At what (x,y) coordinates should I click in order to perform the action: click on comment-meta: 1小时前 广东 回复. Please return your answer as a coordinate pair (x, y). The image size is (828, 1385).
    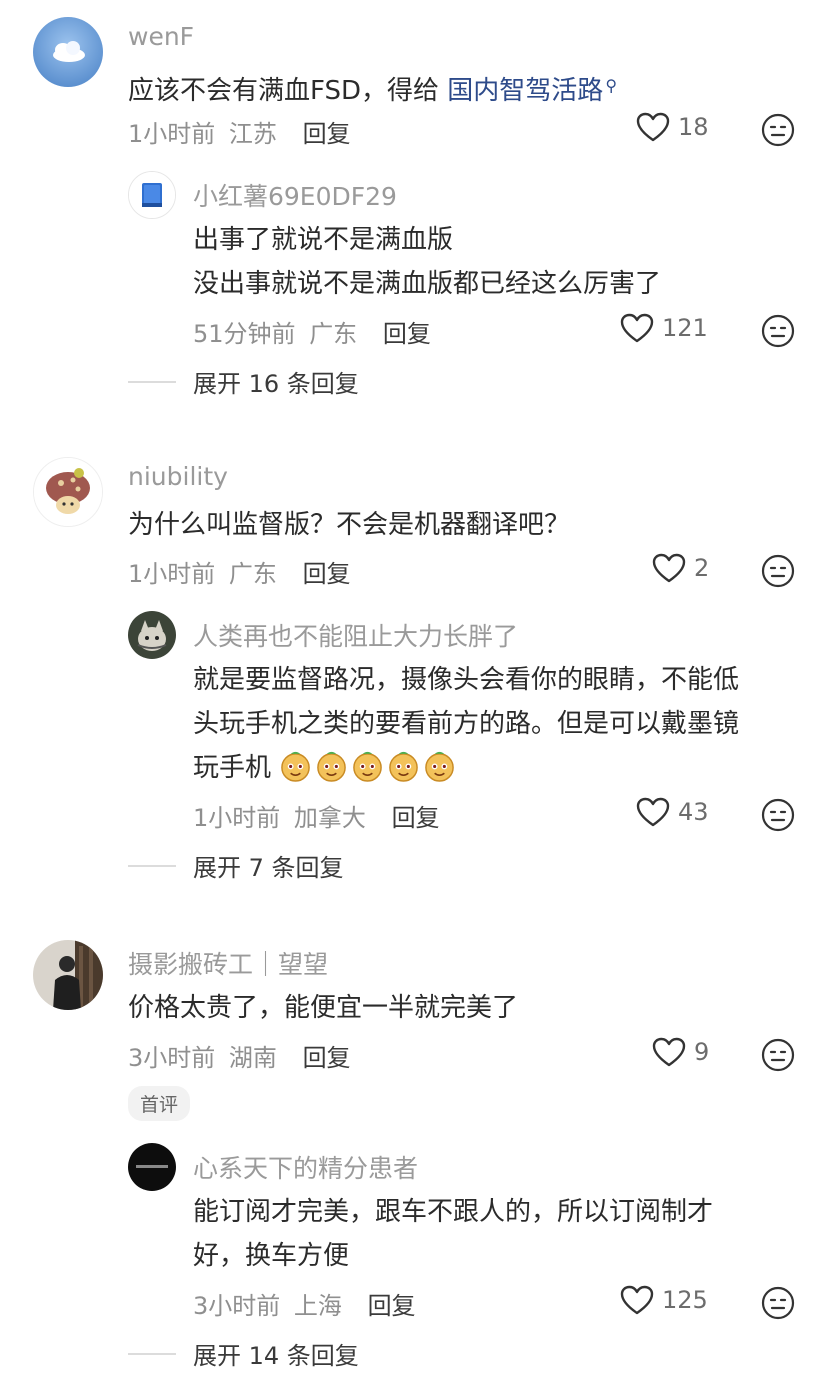
    Looking at the image, I should click on (239, 571).